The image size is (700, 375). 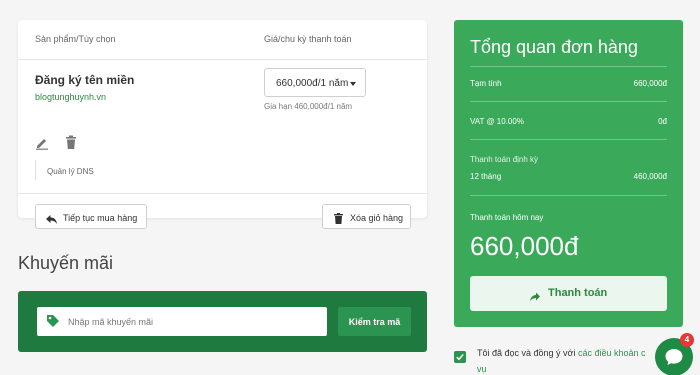 I want to click on terms-checkbox, so click(x=460, y=357).